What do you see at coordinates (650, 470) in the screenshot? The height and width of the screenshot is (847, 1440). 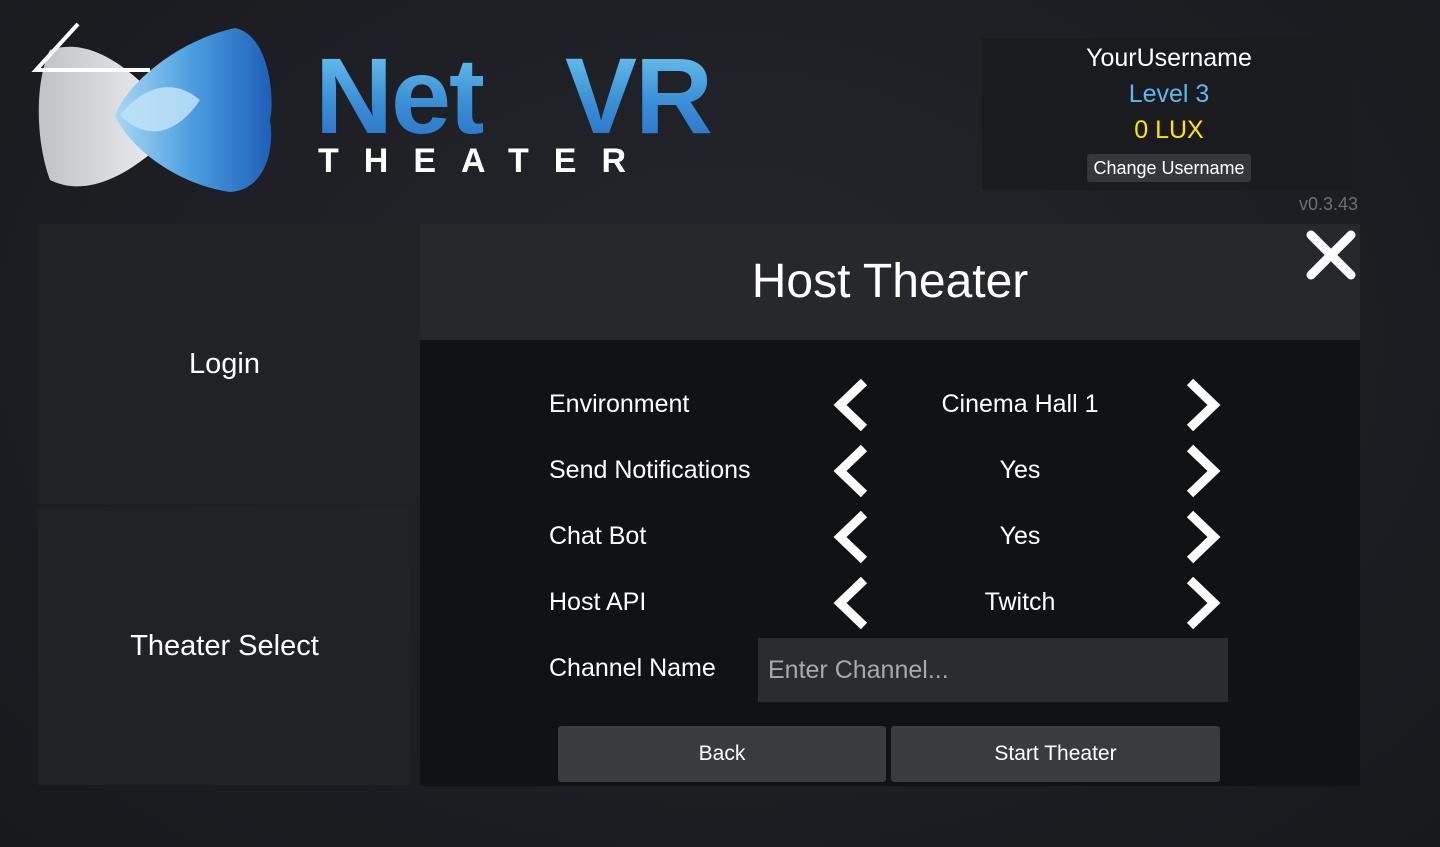 I see `send-notifications-label: Send Notifications` at bounding box center [650, 470].